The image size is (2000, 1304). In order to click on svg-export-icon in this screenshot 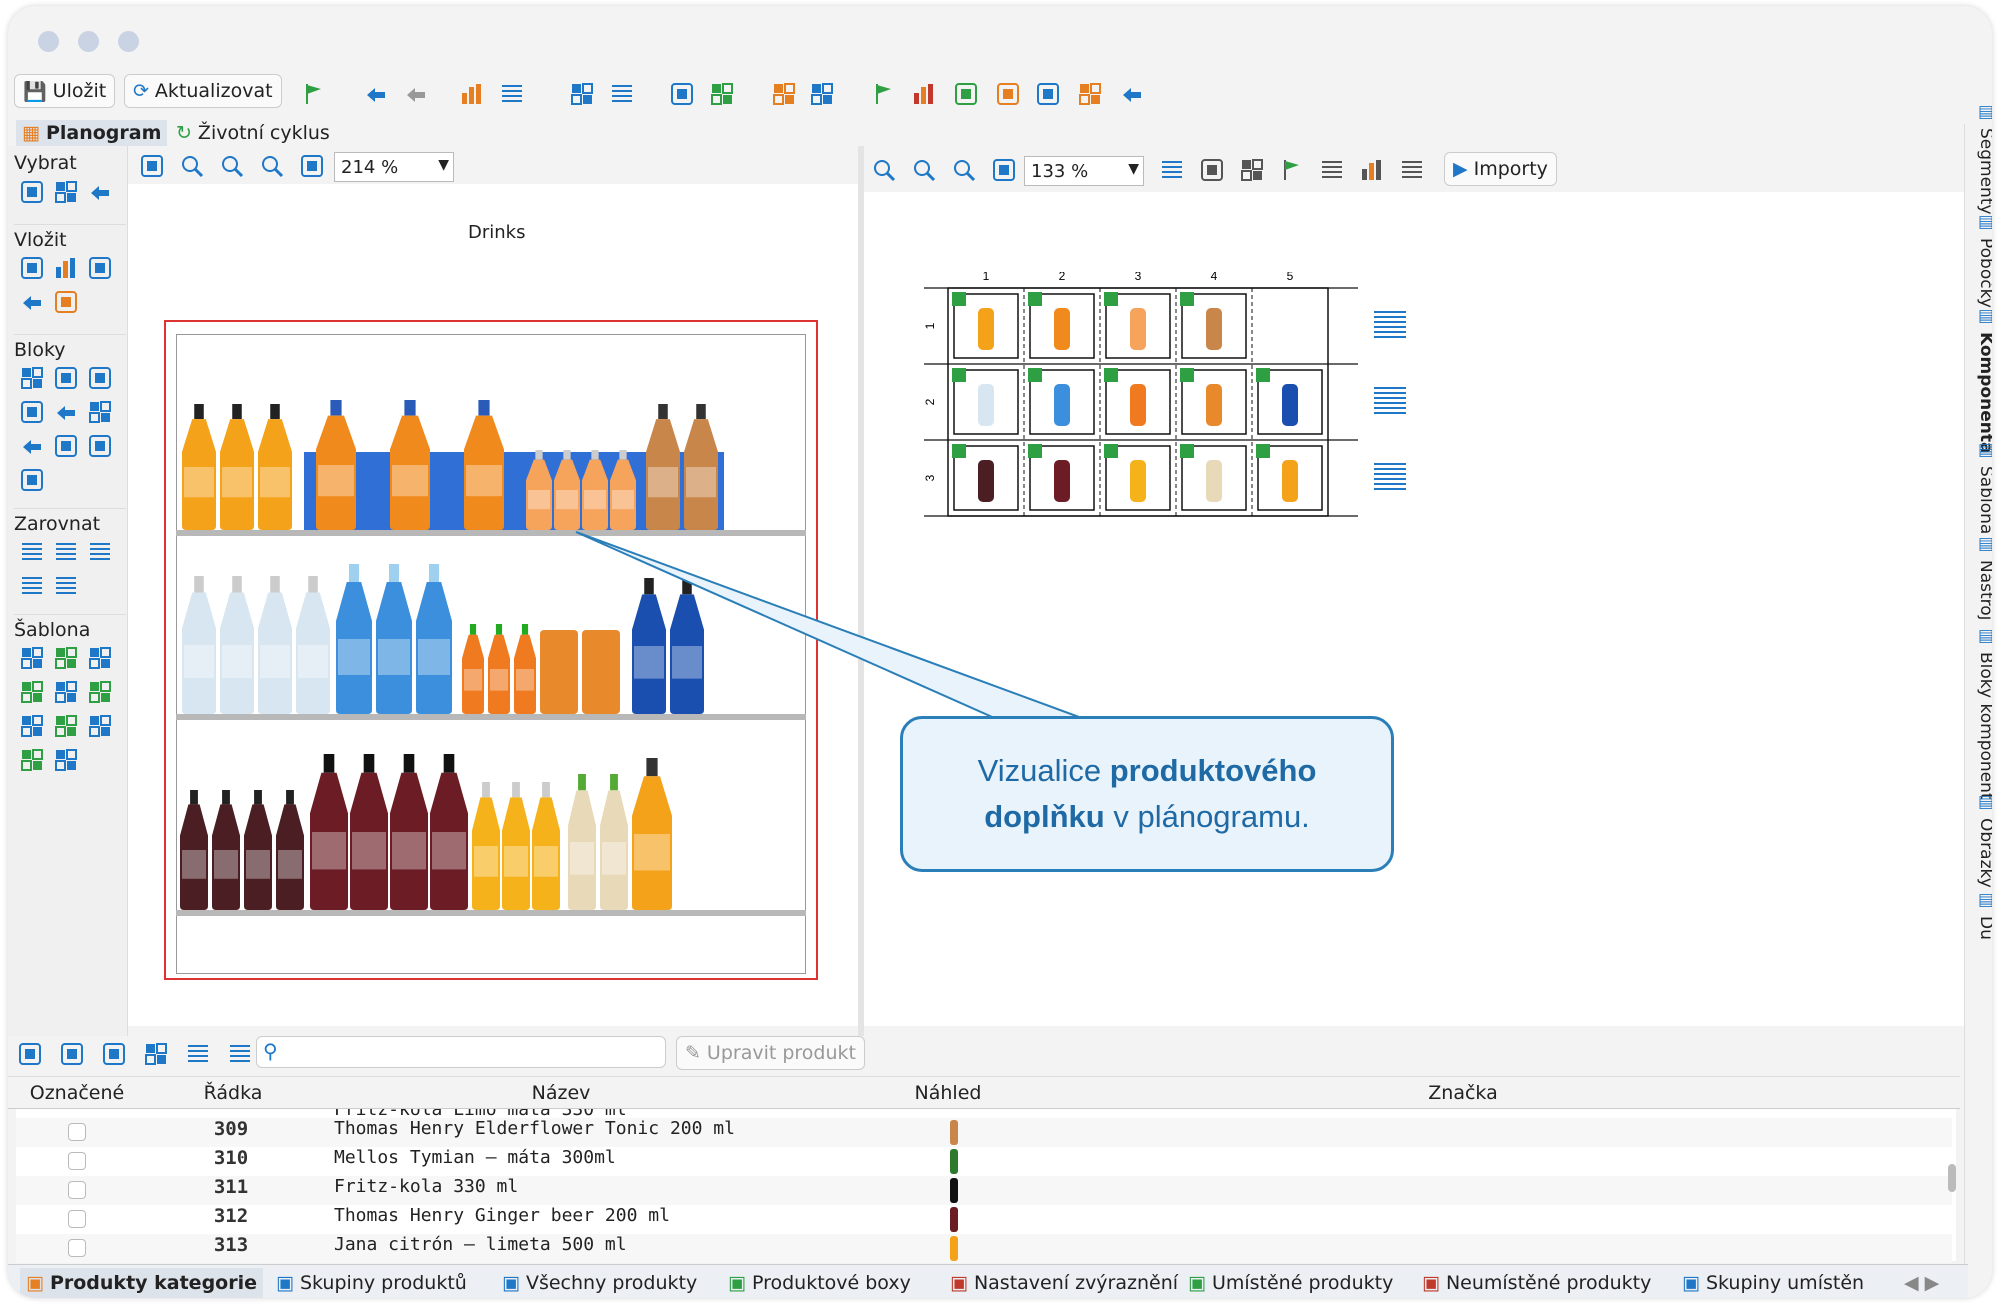, I will do `click(1008, 94)`.